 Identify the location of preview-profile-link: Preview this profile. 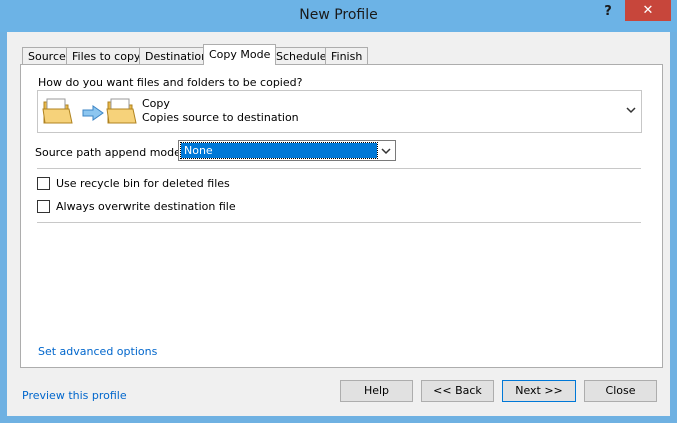
(74, 395).